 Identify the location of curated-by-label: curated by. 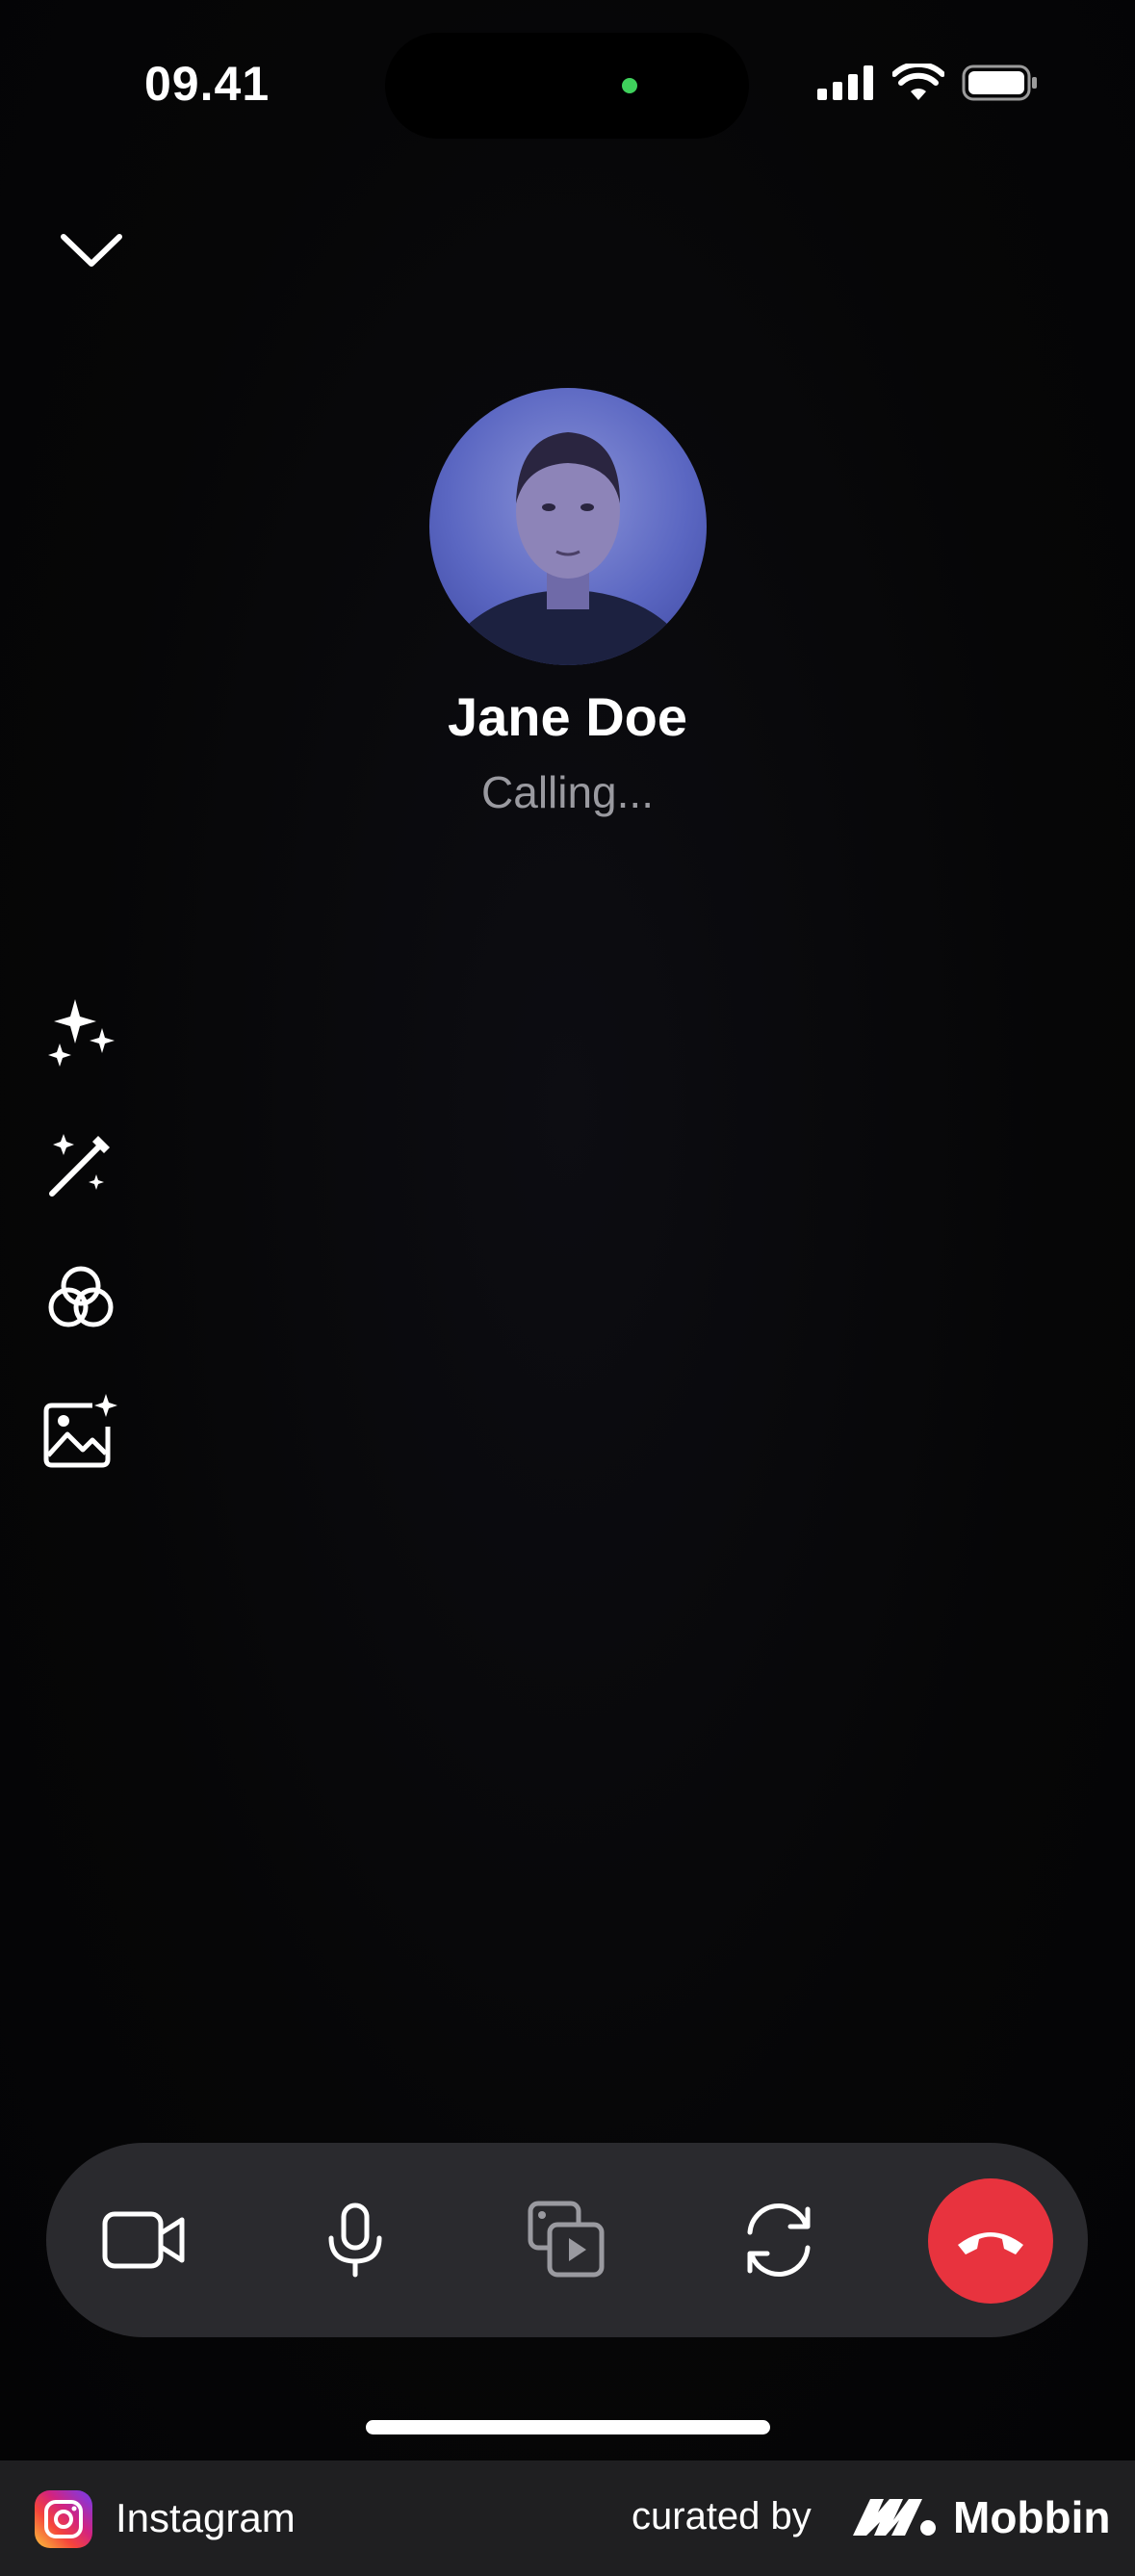
(722, 2516).